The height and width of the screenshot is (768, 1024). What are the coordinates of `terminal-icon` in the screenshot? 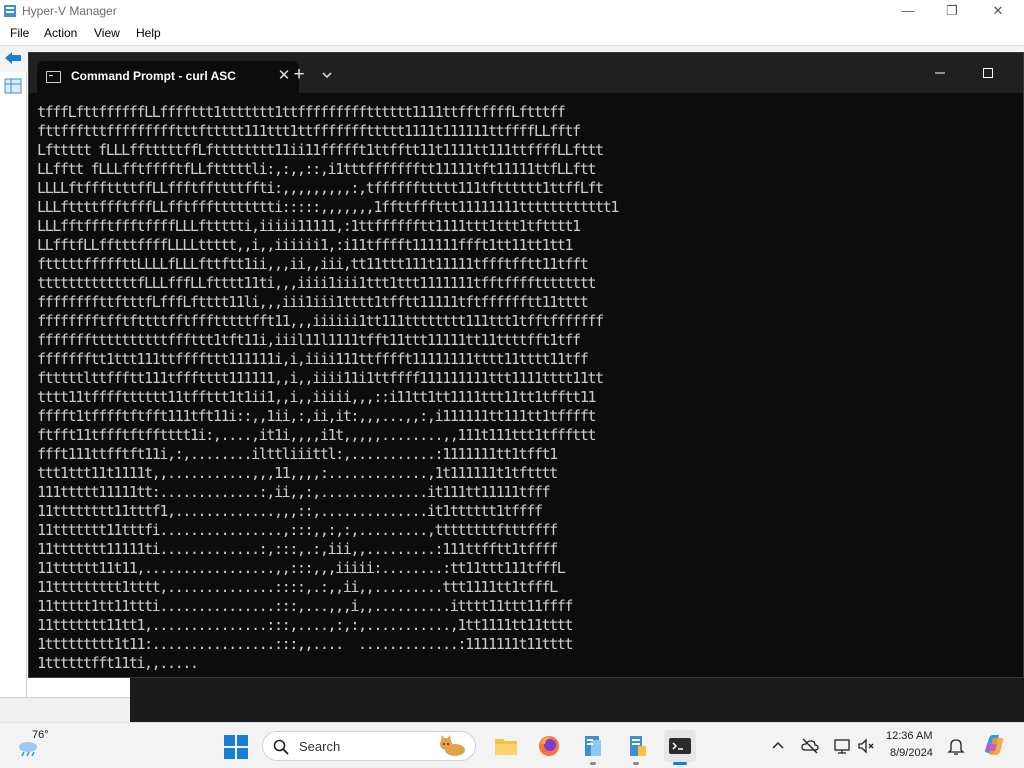 It's located at (680, 746).